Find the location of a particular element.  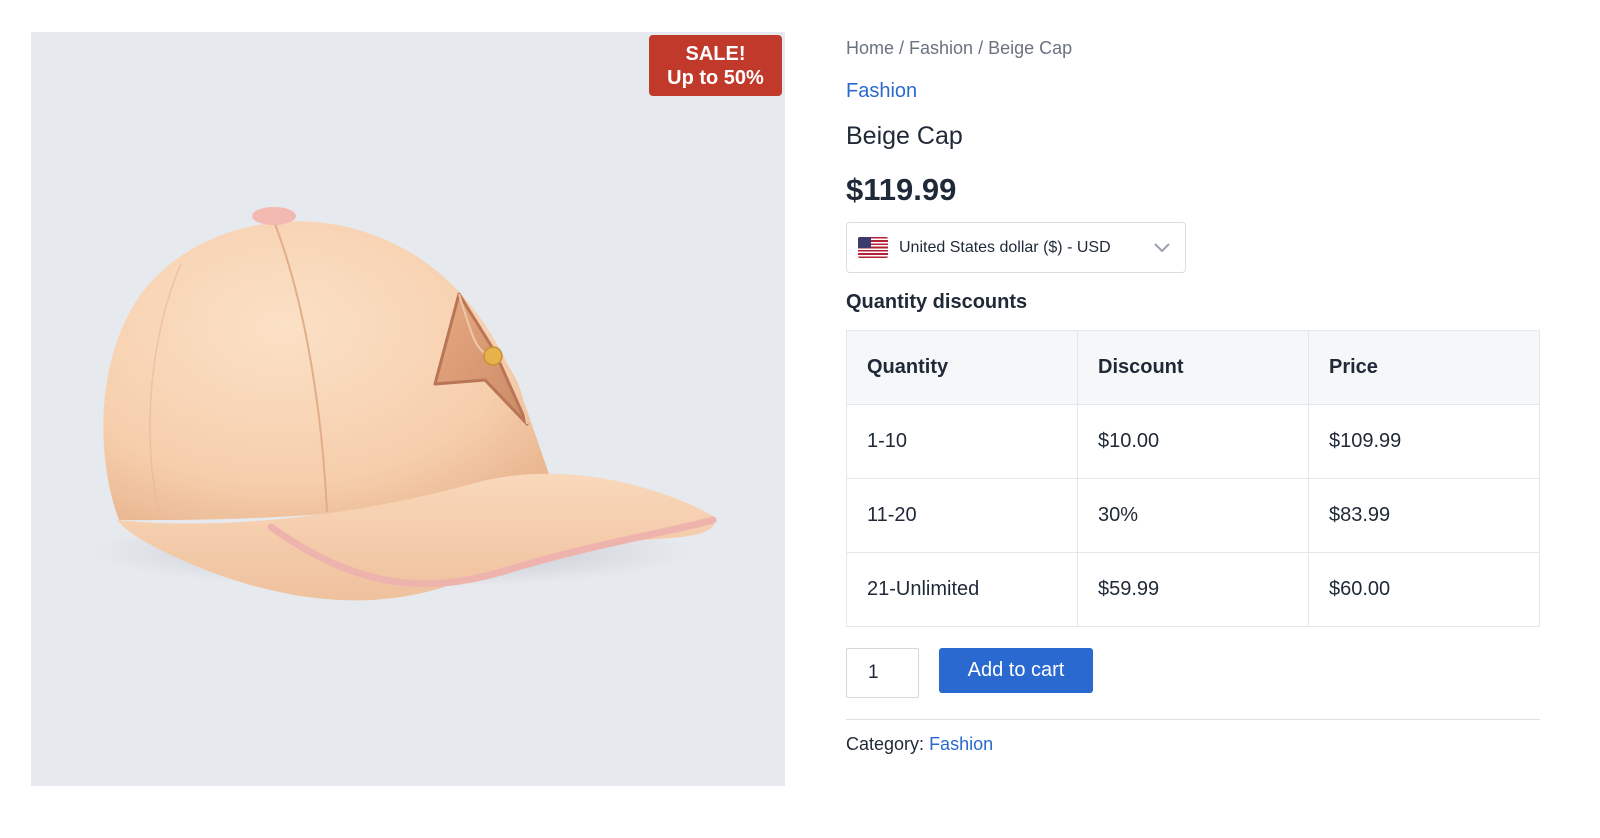

cell-price: $60.00 is located at coordinates (1424, 589).